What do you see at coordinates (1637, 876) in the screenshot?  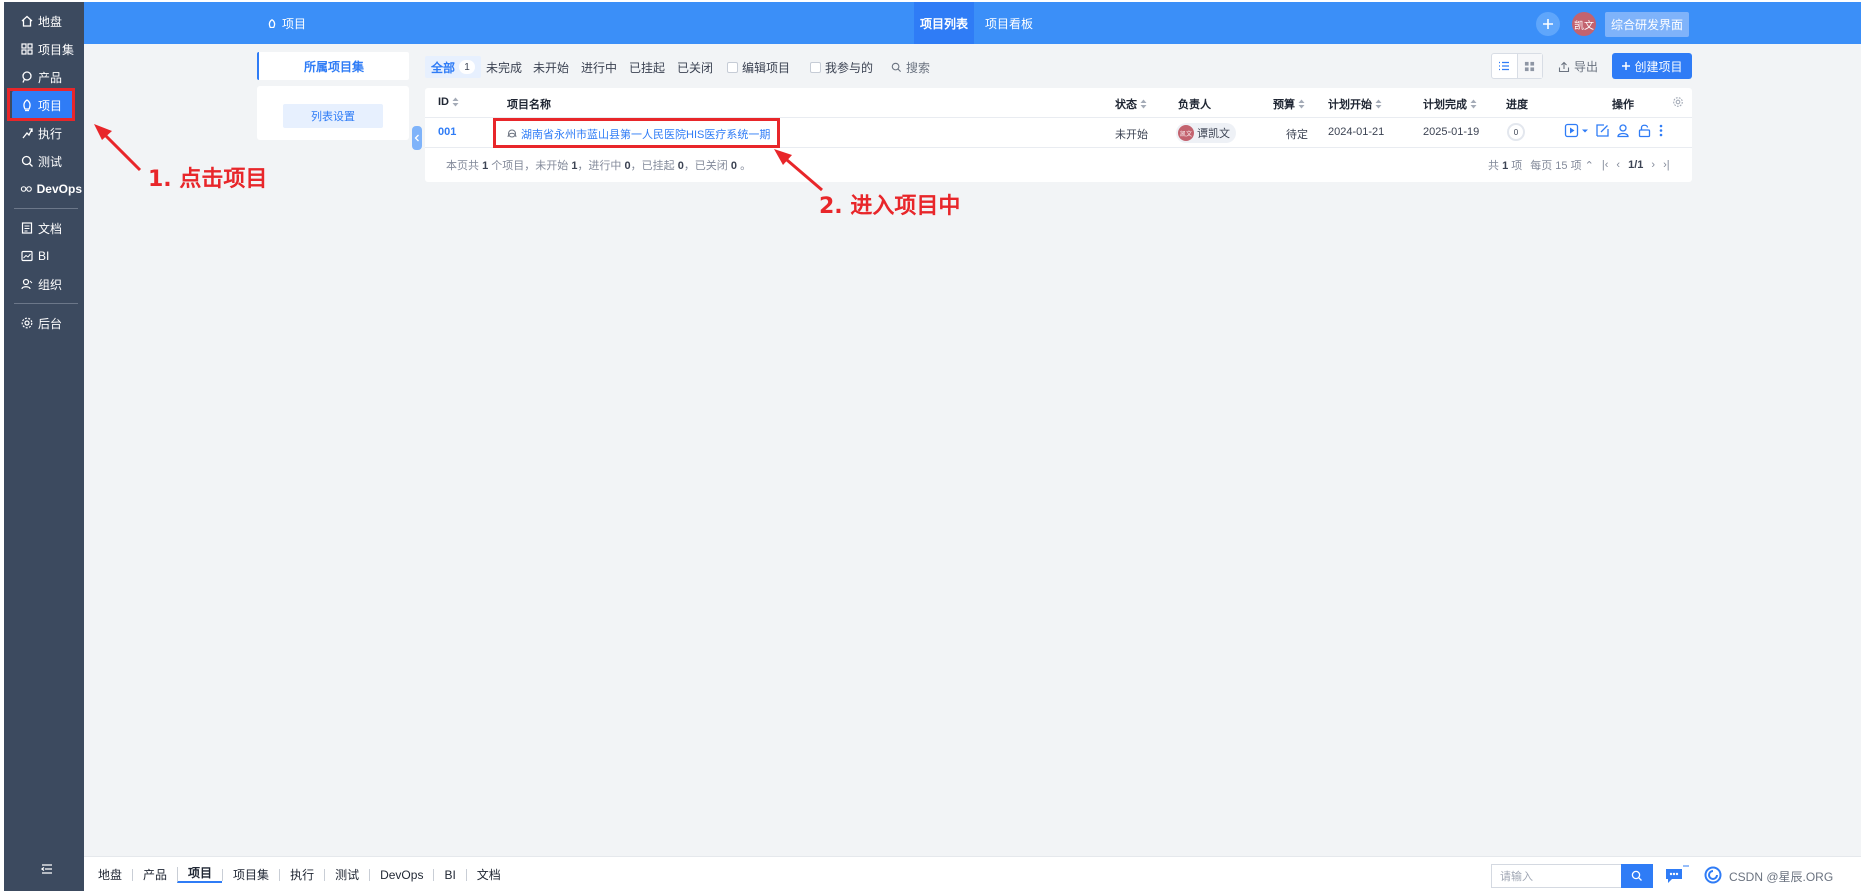 I see `bottom-search-button` at bounding box center [1637, 876].